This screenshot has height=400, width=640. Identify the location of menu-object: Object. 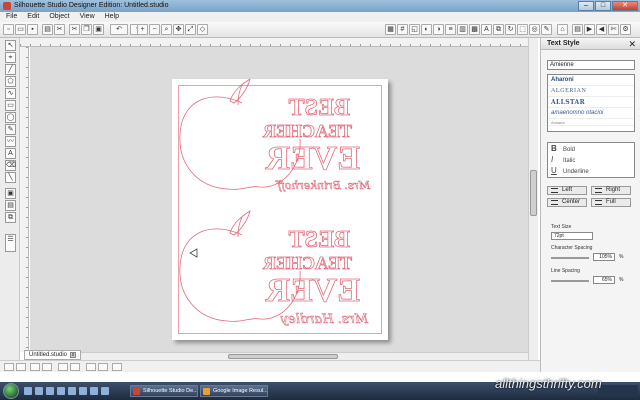
(59, 17).